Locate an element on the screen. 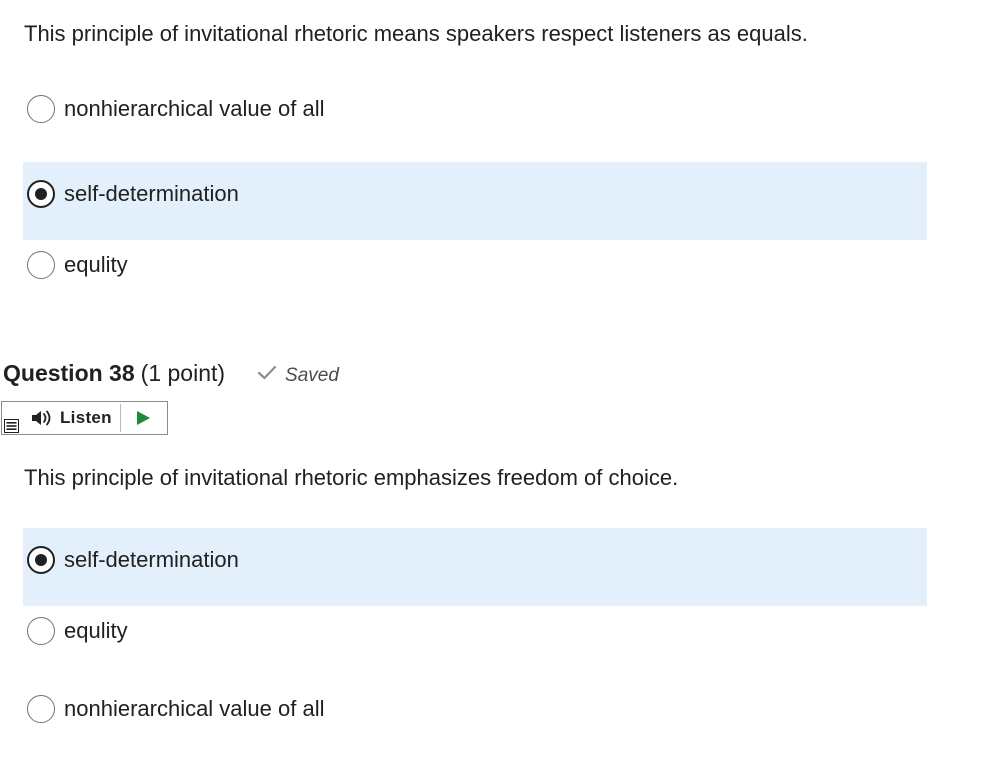 Image resolution: width=992 pixels, height=770 pixels. question-points: (1 point) is located at coordinates (183, 373).